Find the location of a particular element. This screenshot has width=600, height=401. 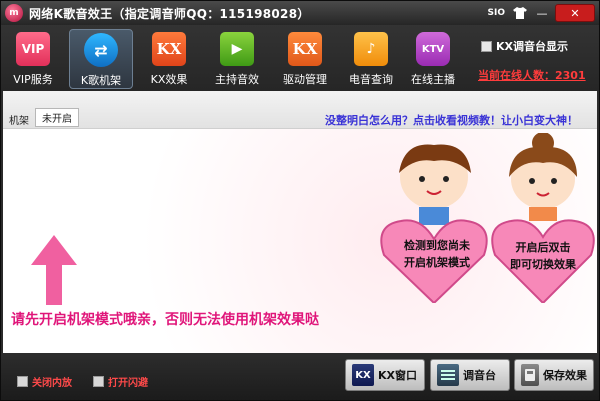

toolbar-item-driver: KX 驱动管理 is located at coordinates (305, 59).